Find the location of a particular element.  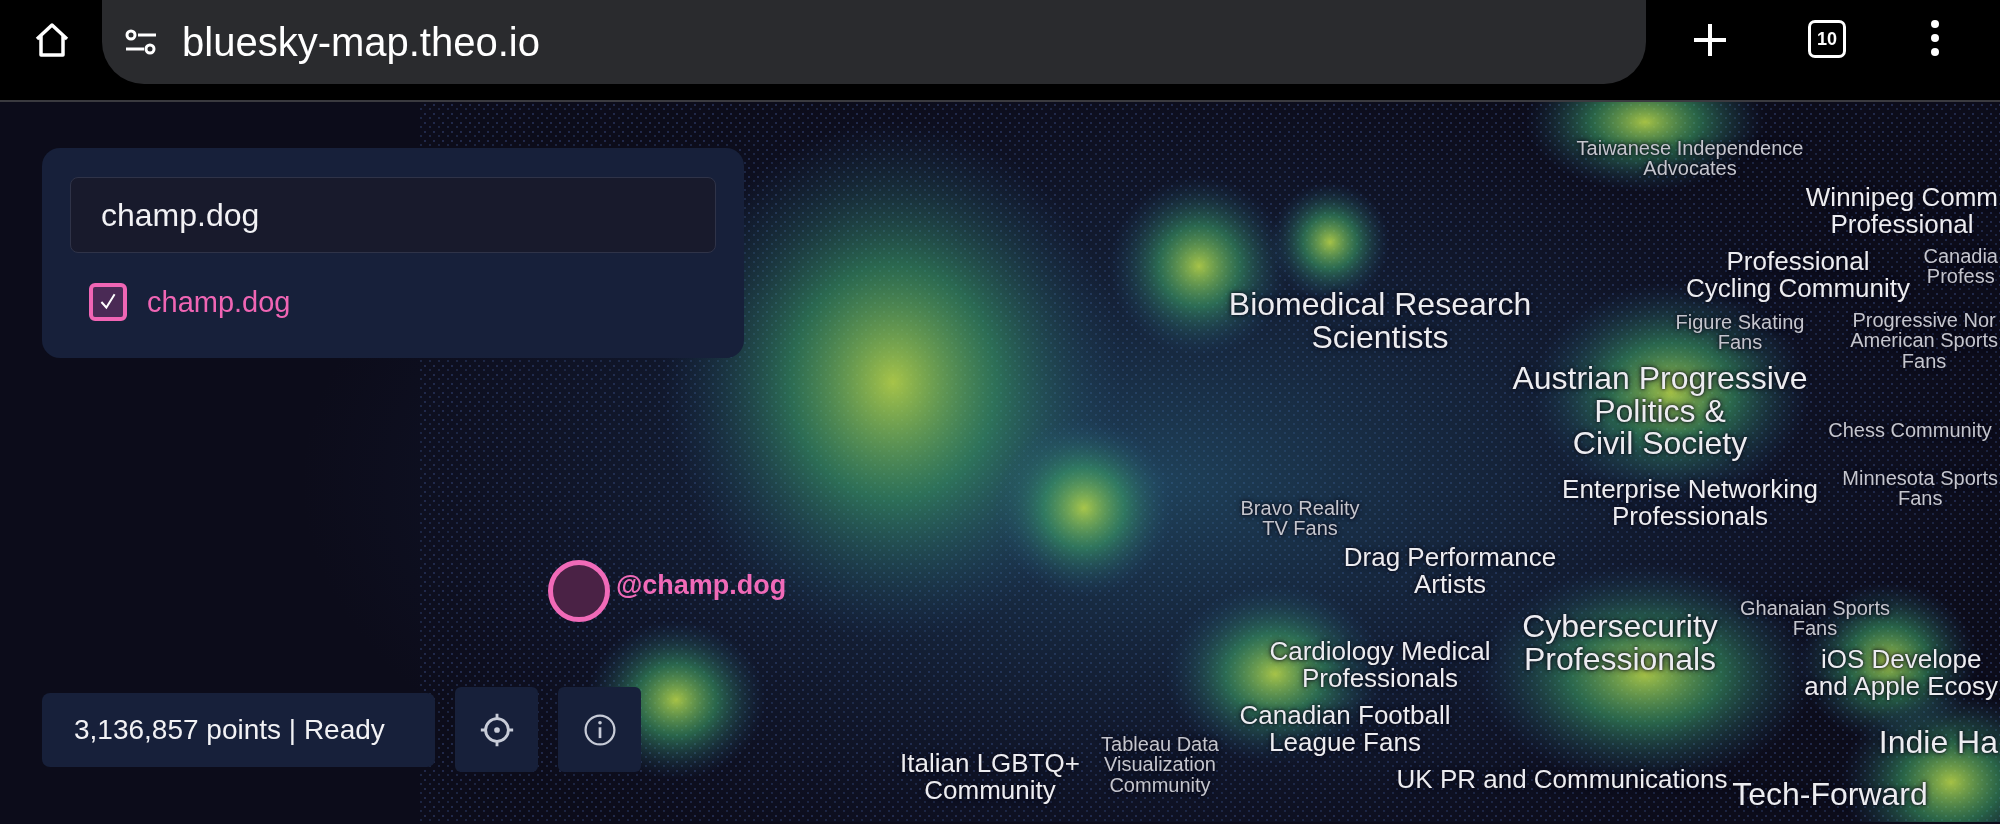

map-label: Enterprise Networking Professionals is located at coordinates (1690, 503).